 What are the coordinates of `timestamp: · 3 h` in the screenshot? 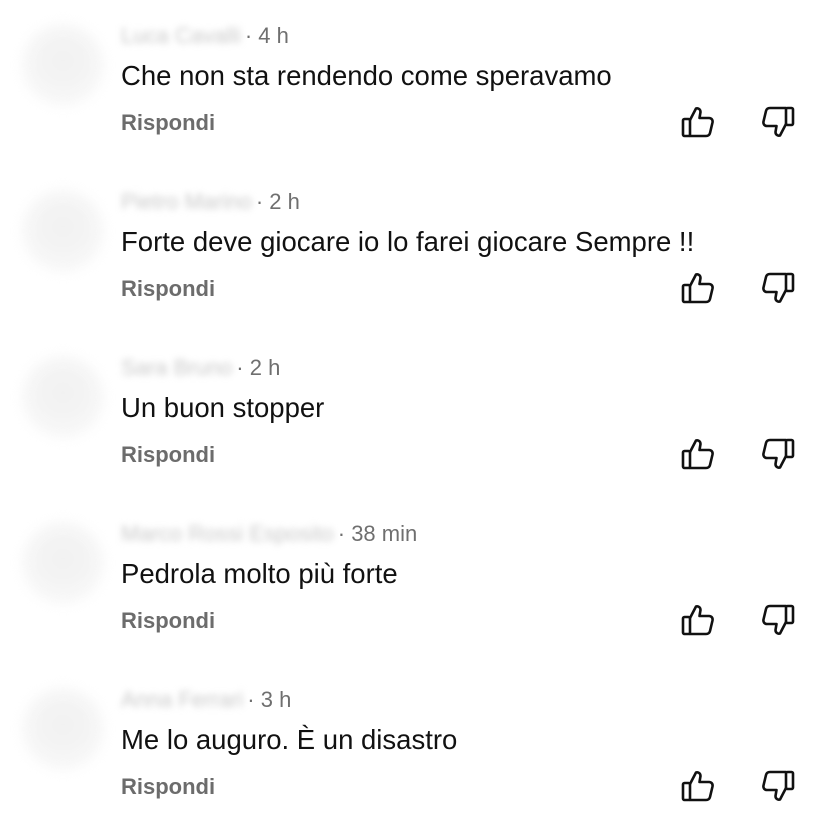 It's located at (269, 699).